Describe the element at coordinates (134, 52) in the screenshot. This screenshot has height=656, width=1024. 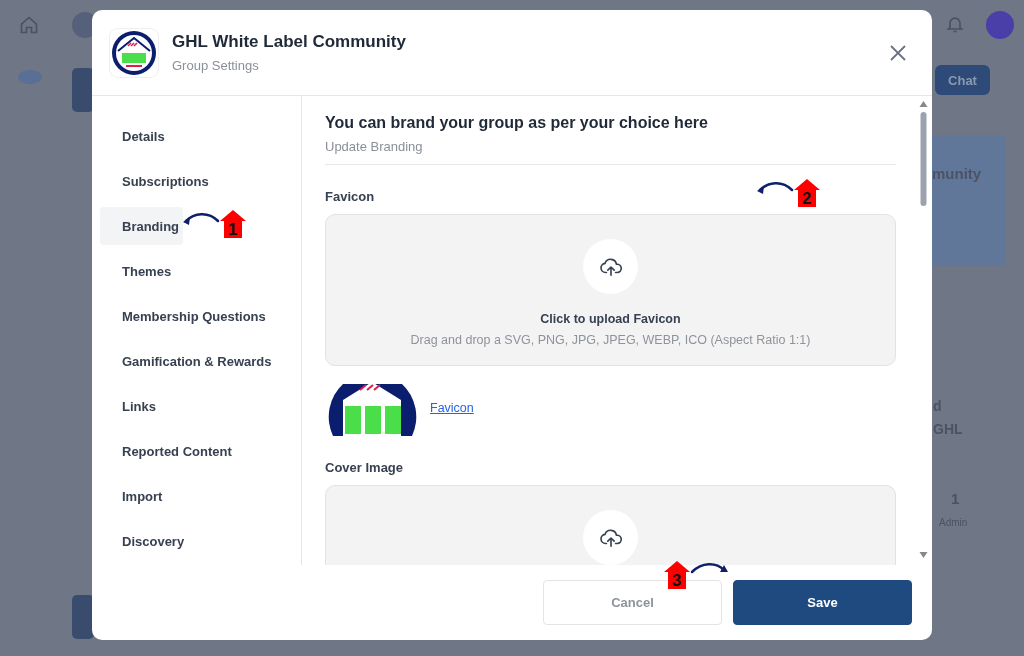
I see `group-logo` at that location.